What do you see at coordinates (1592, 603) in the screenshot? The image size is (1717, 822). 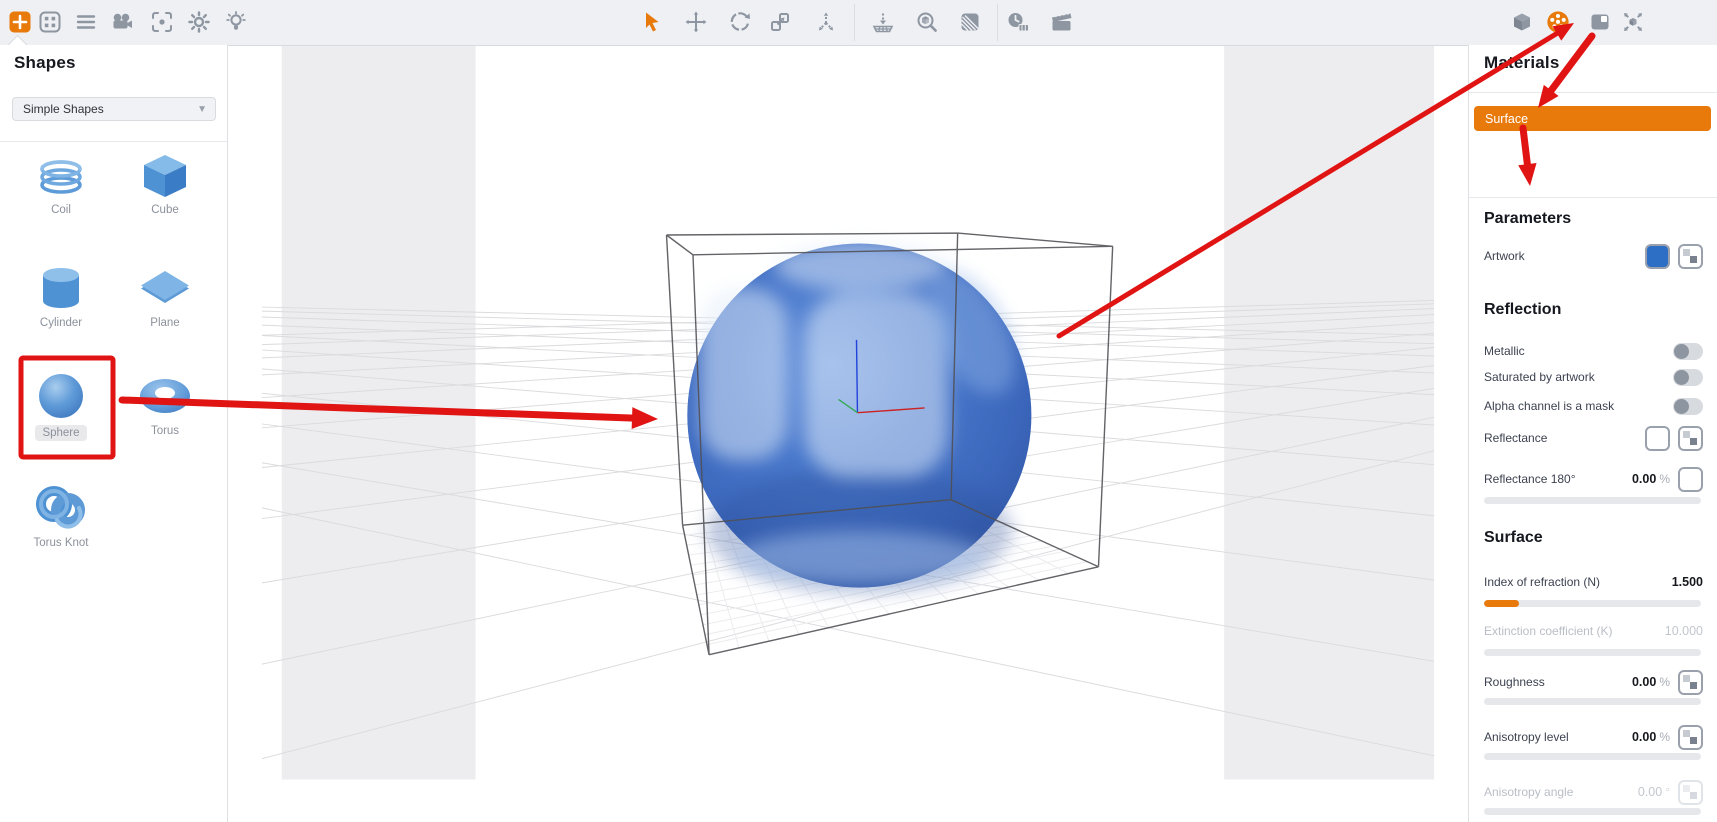 I see `ior-slider` at bounding box center [1592, 603].